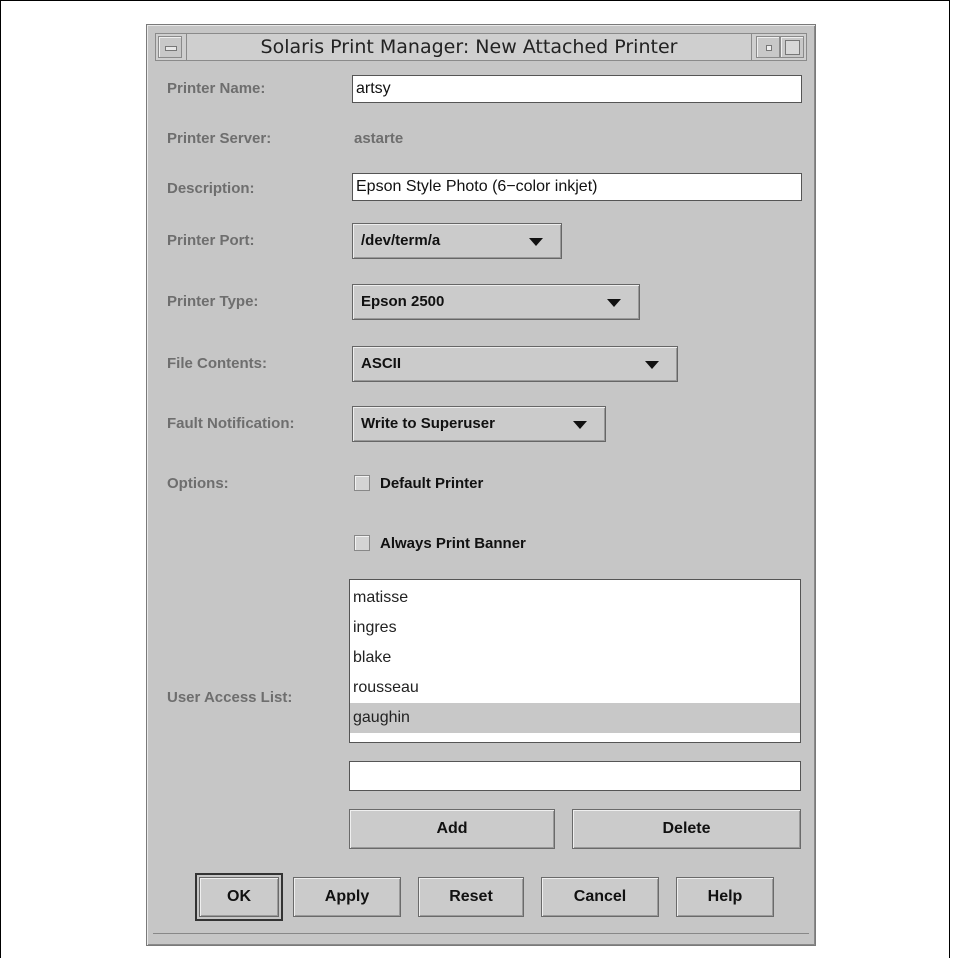 This screenshot has width=958, height=958. What do you see at coordinates (496, 302) in the screenshot?
I see `printer-type-dropdown: Epson 2500` at bounding box center [496, 302].